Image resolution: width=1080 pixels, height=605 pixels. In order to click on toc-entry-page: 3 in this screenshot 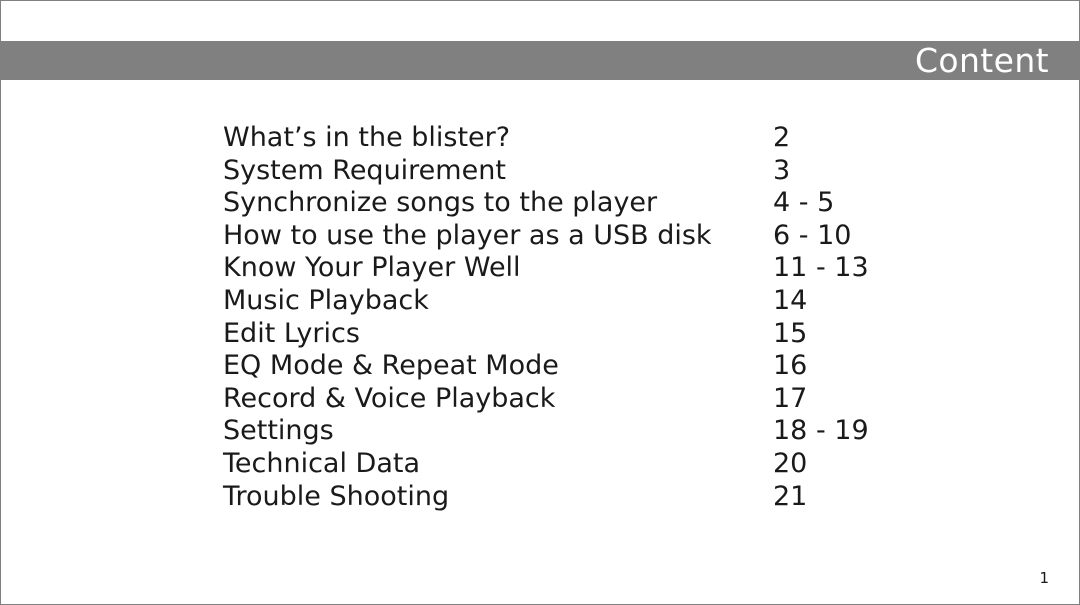, I will do `click(782, 170)`.